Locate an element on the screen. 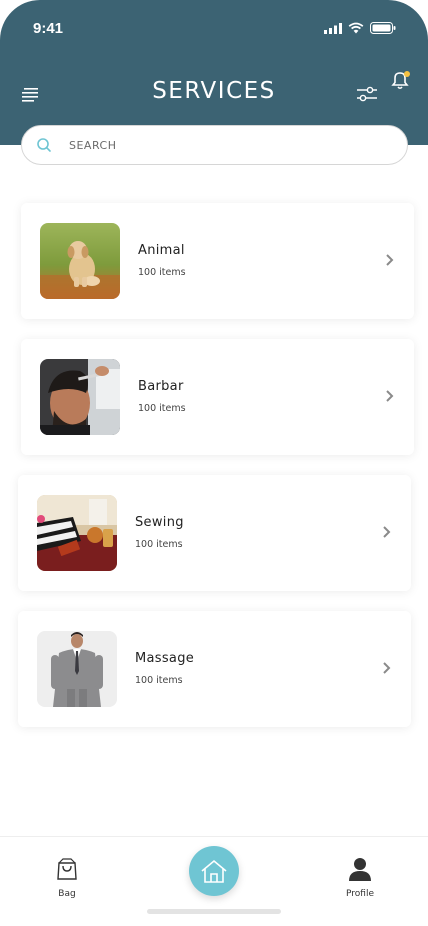  tab-bag-label: Bag is located at coordinates (67, 894).